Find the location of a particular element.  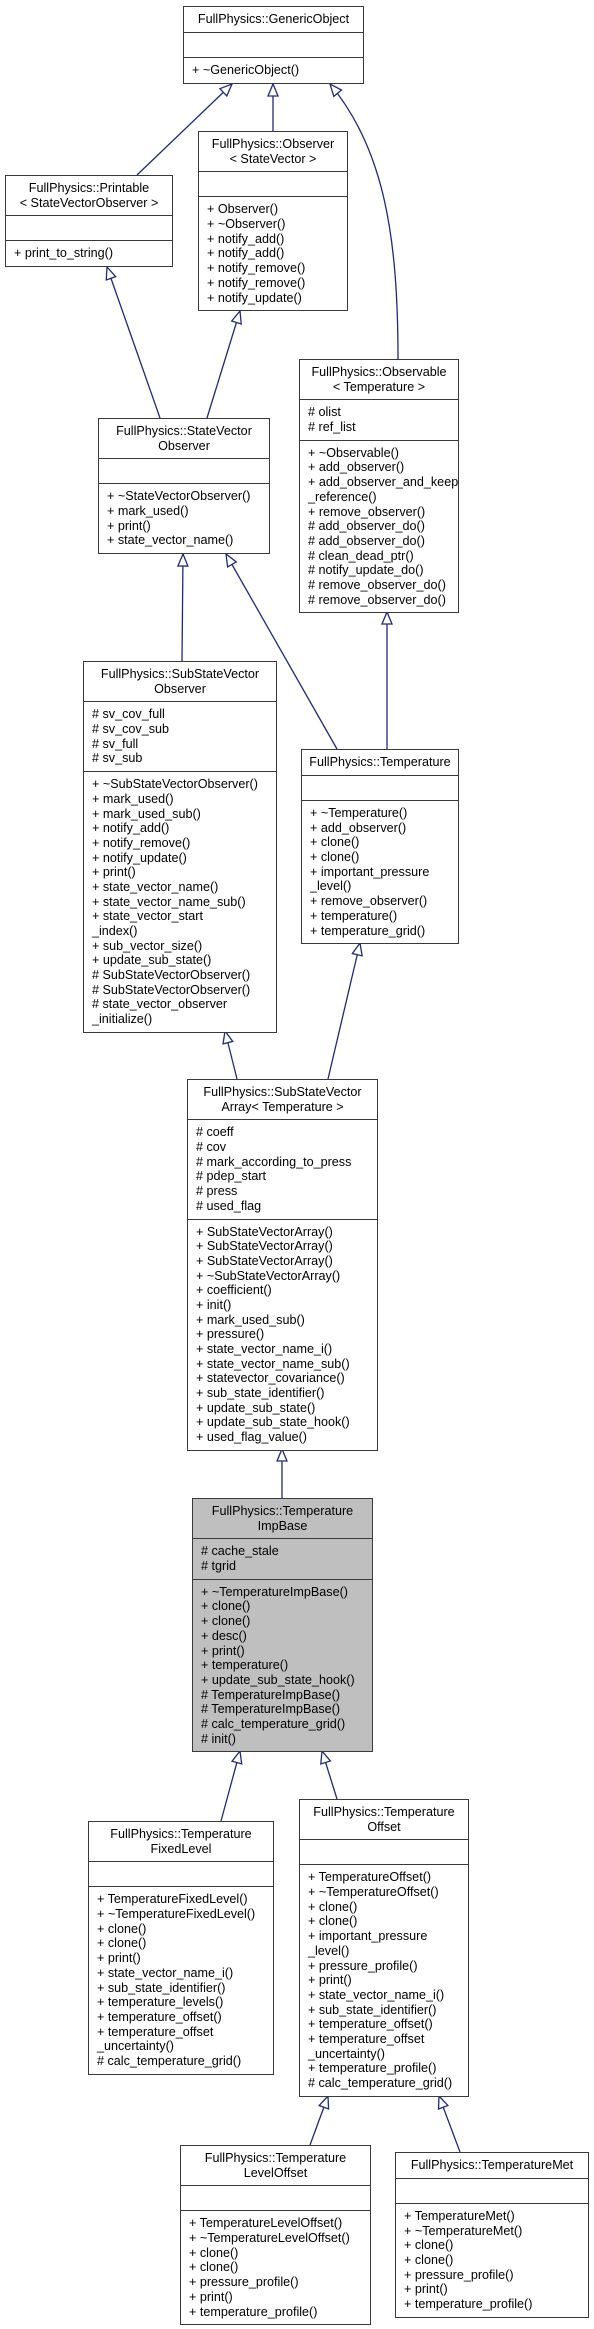

method-item: # notify_update_do() is located at coordinates (366, 570).